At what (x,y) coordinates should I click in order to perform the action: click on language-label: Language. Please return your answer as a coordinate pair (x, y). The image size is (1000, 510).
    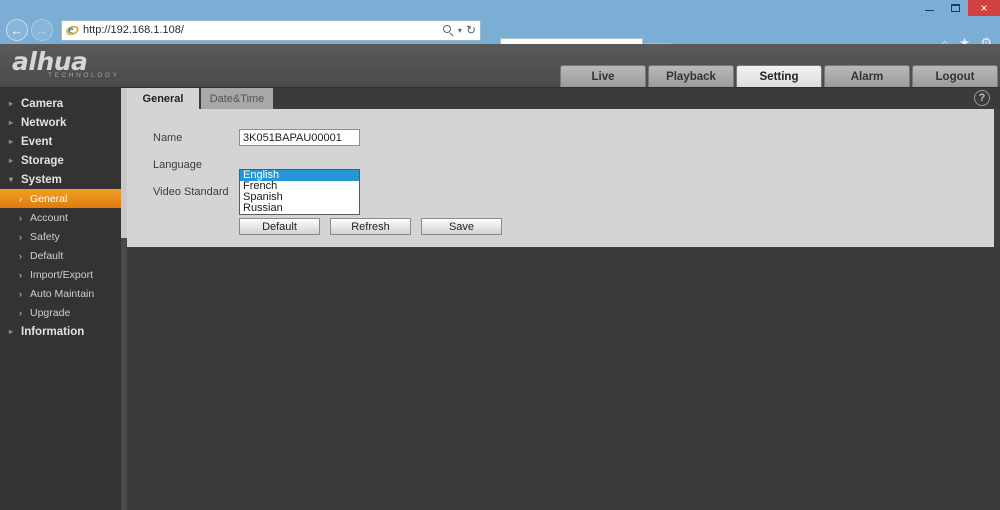
    Looking at the image, I should click on (177, 164).